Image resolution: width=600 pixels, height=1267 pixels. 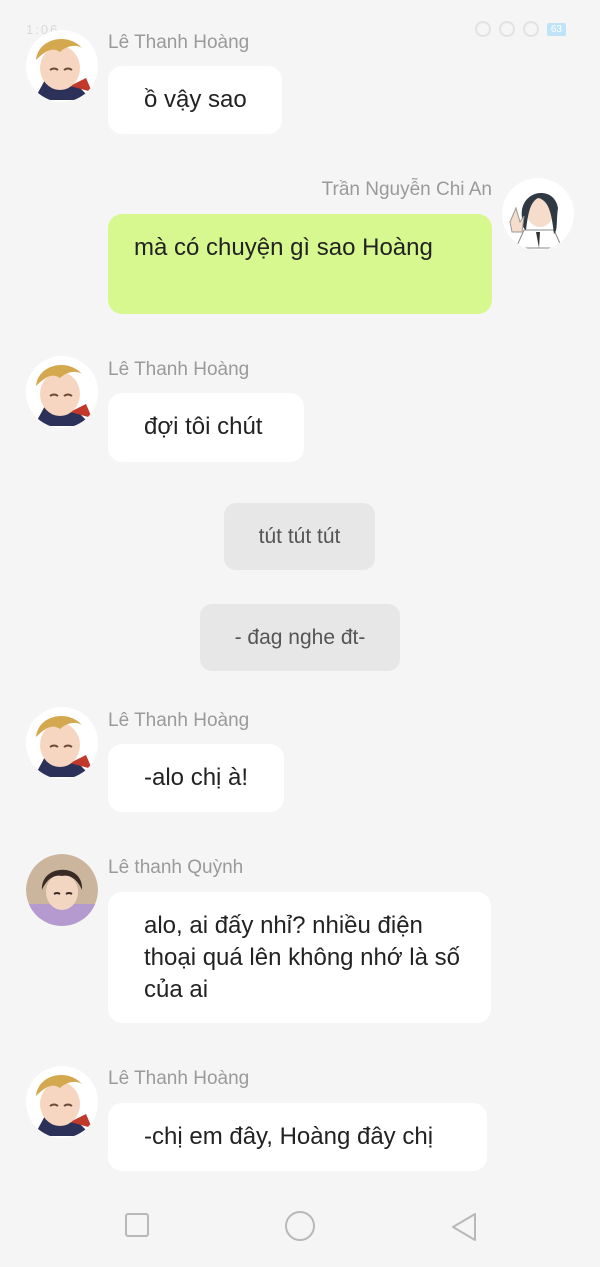 I want to click on system-message: - đag nghe đt-, so click(x=300, y=637).